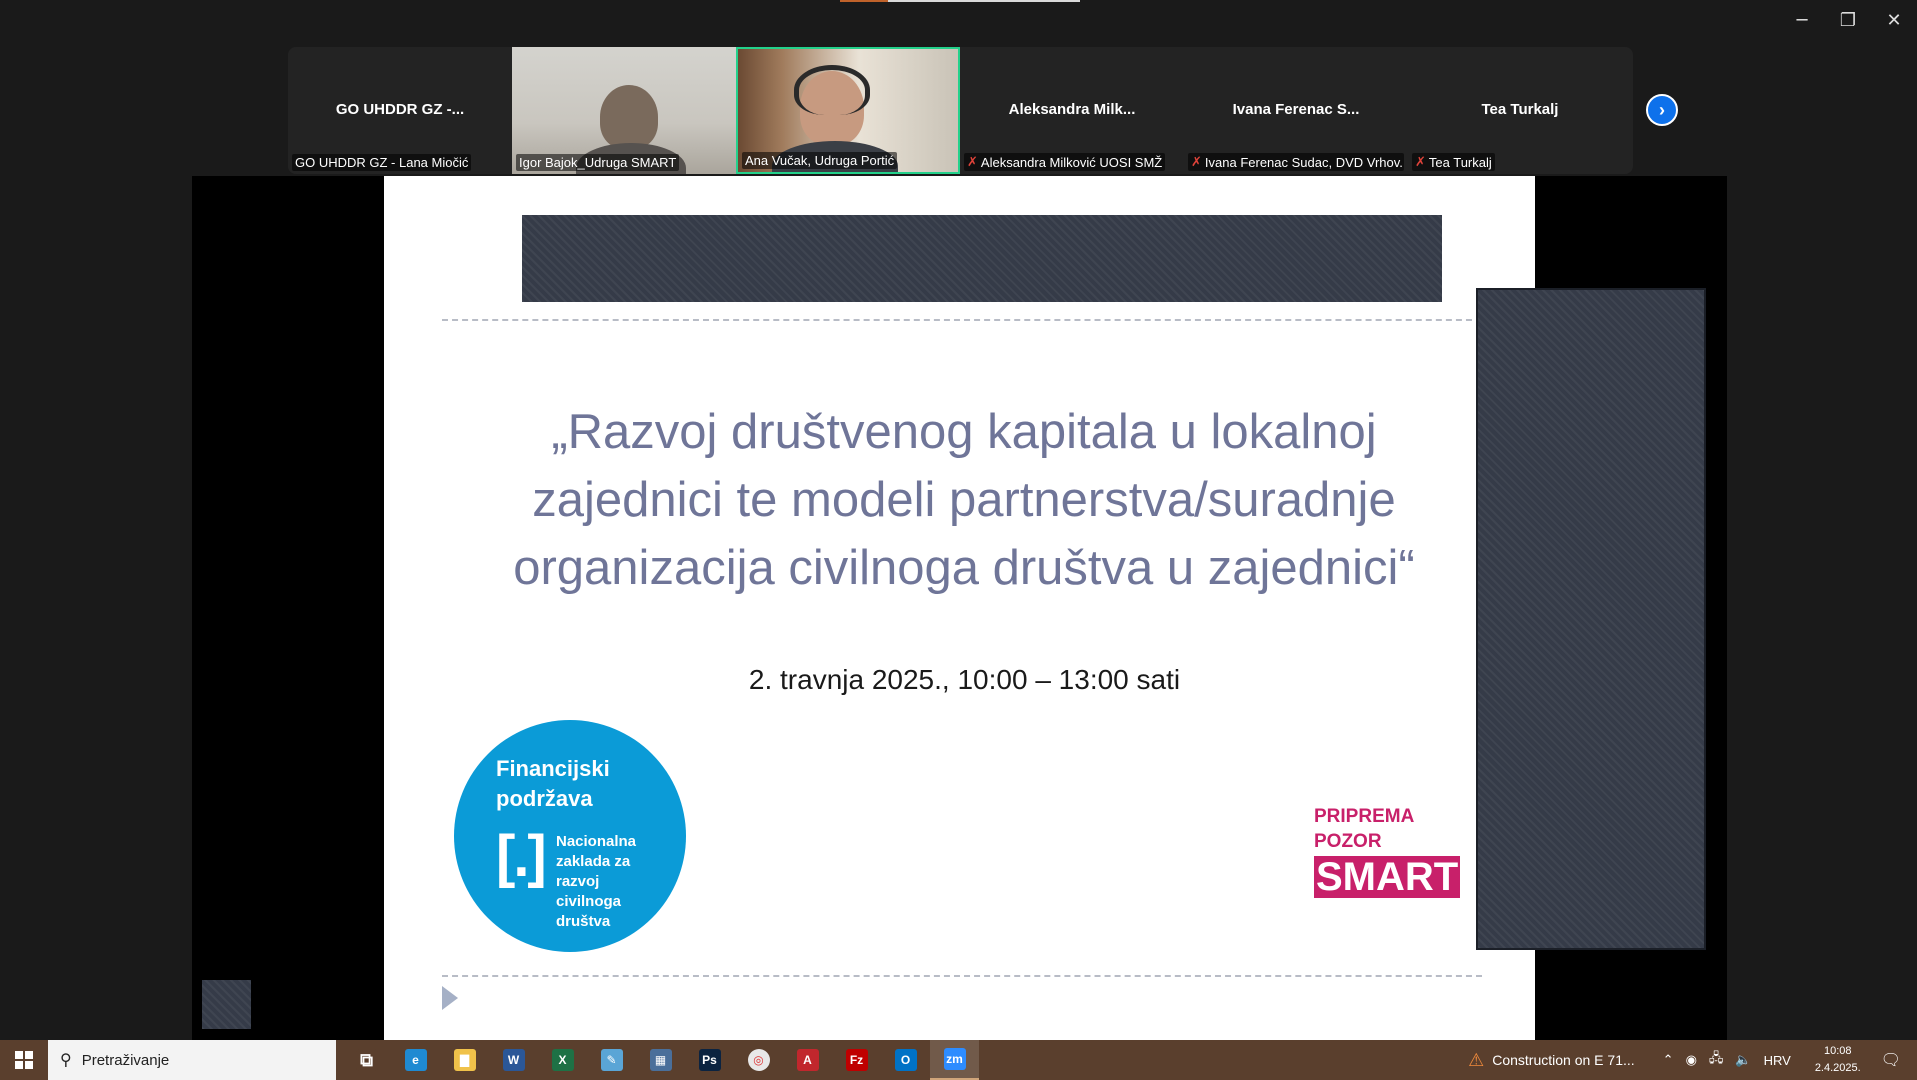 Image resolution: width=1917 pixels, height=1080 pixels. Describe the element at coordinates (1743, 1060) in the screenshot. I see `volume-icon: 🔈` at that location.